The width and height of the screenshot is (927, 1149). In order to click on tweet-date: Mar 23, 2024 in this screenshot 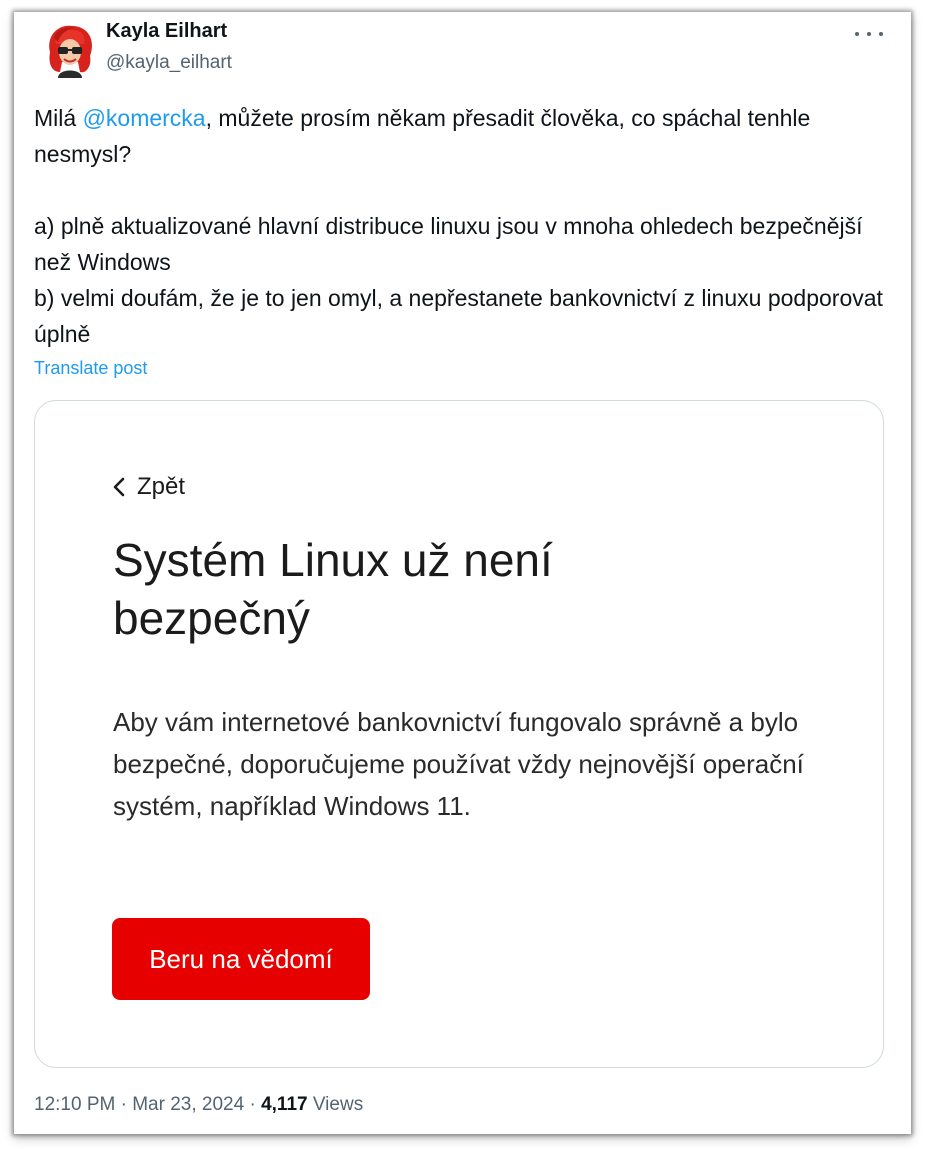, I will do `click(188, 1104)`.